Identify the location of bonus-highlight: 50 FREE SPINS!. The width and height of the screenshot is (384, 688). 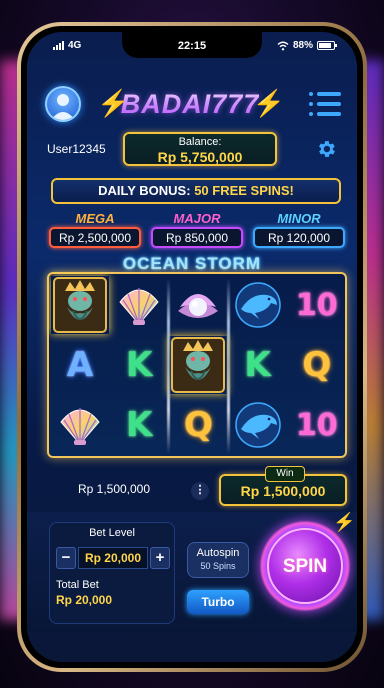
(244, 190).